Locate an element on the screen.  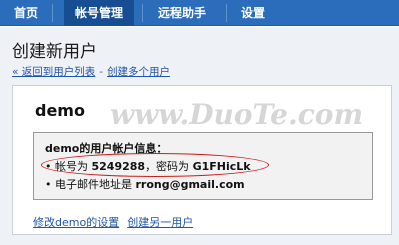
top-navigation: 首页 帐号管理 远程助手 设置 is located at coordinates (199, 13).